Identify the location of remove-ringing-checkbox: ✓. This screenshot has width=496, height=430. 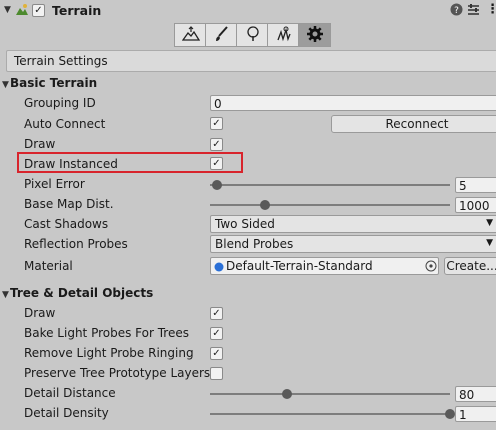
(216, 353).